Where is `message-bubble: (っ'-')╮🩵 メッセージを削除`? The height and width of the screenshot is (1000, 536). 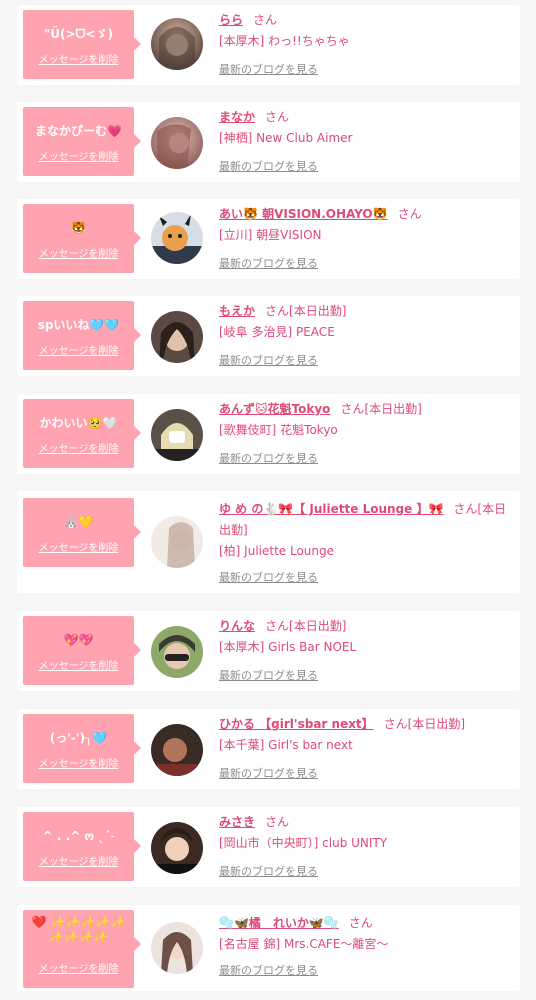
message-bubble: (っ'-')╮🩵 メッセージを削除 is located at coordinates (82, 748).